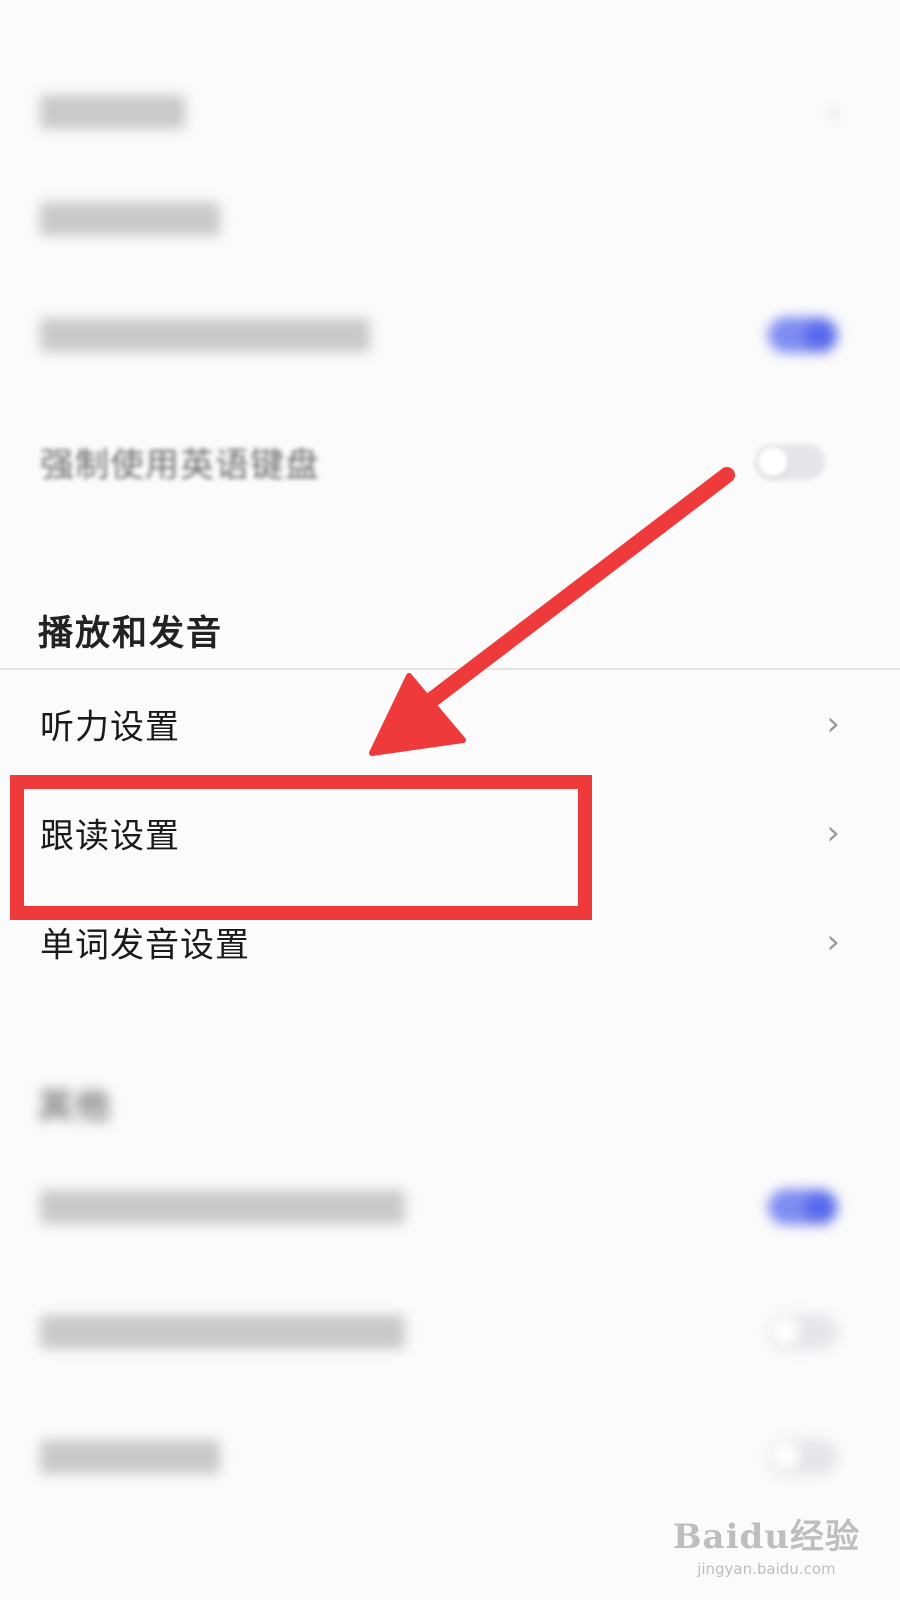 This screenshot has width=900, height=1600. Describe the element at coordinates (766, 1537) in the screenshot. I see `watermark-logo: Baidu经验` at that location.